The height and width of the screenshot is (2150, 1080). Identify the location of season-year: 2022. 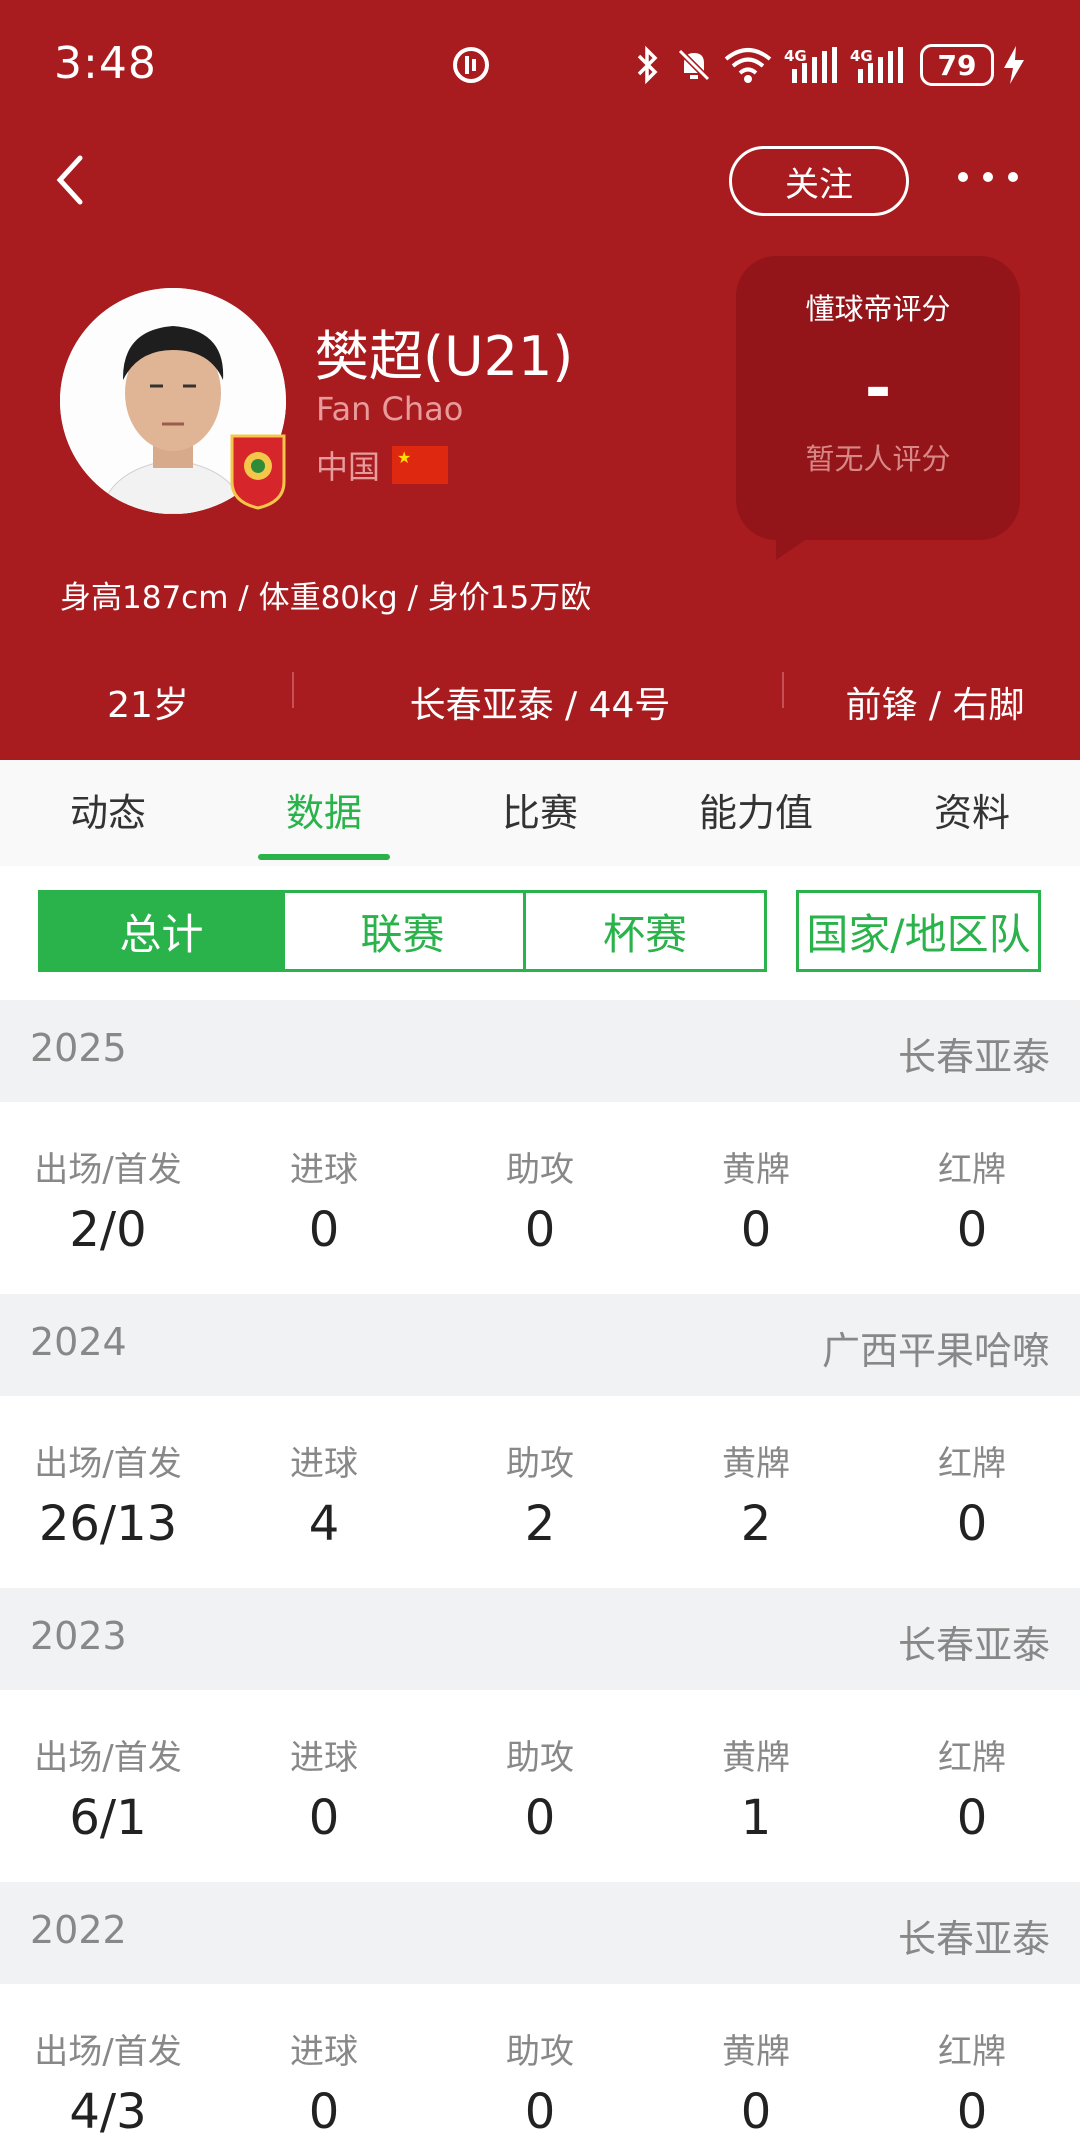
(78, 1930).